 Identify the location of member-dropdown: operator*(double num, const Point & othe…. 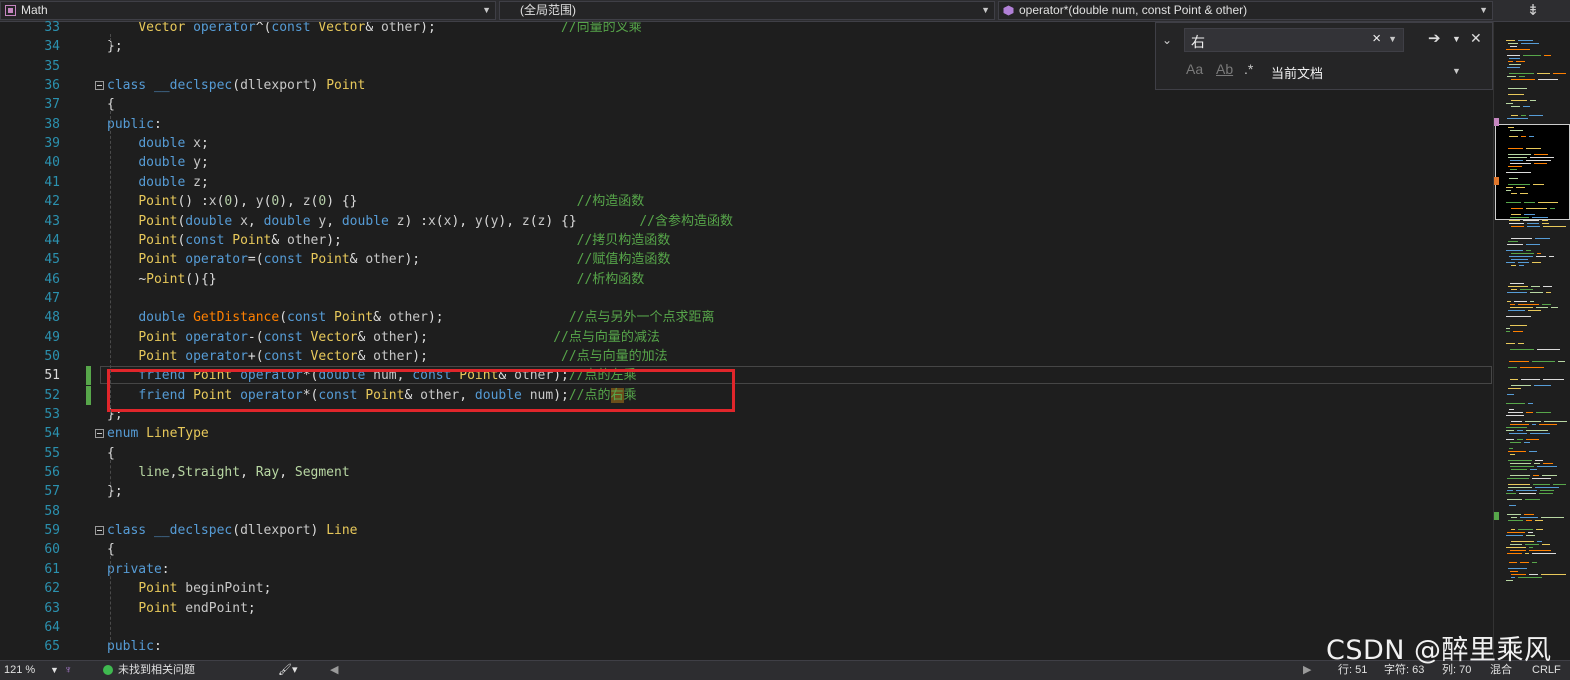
(1245, 10).